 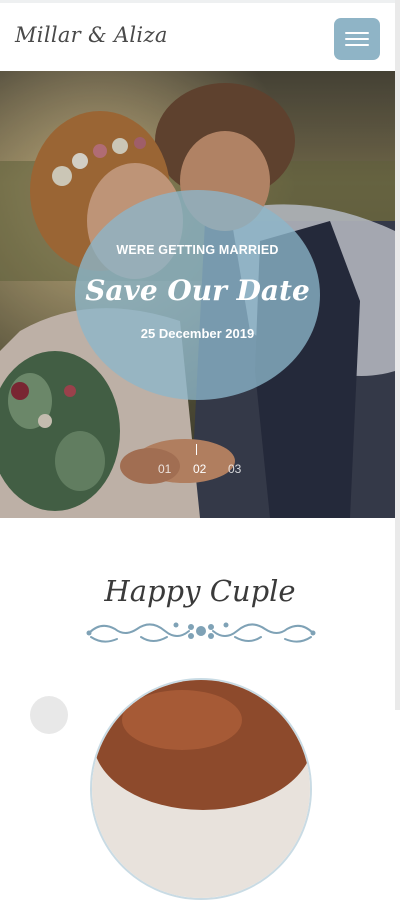 I want to click on slide-indicator-01: 01, so click(x=164, y=469).